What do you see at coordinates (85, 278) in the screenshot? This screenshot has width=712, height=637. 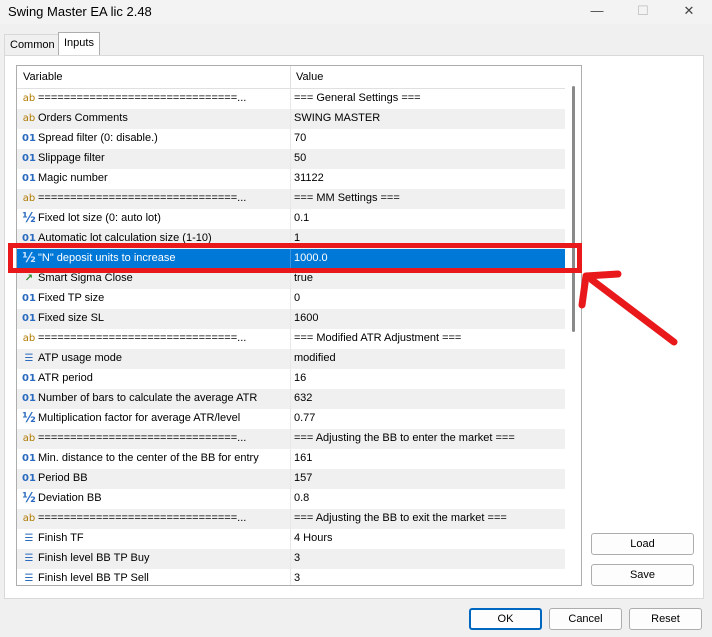 I see `variable-name: Smart Sigma Close` at bounding box center [85, 278].